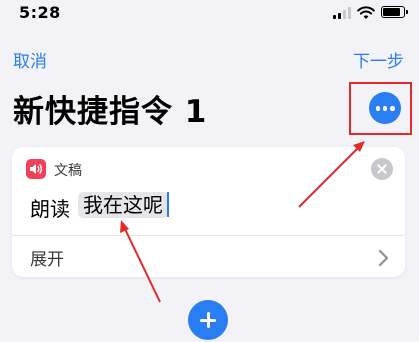 Image resolution: width=419 pixels, height=342 pixels. I want to click on cellular-signal-icon, so click(343, 13).